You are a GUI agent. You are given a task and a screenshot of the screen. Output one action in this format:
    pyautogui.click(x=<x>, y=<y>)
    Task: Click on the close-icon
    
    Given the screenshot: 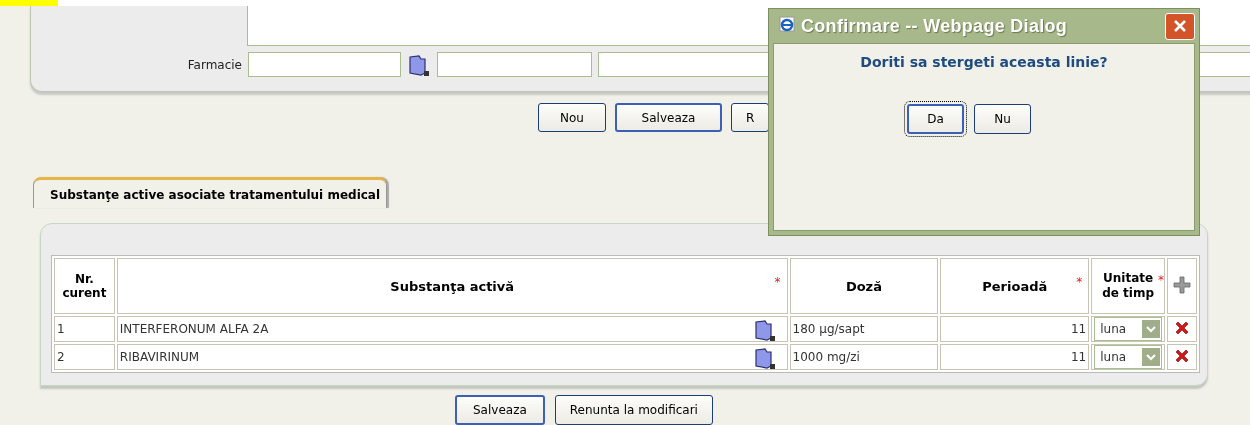 What is the action you would take?
    pyautogui.click(x=1180, y=26)
    